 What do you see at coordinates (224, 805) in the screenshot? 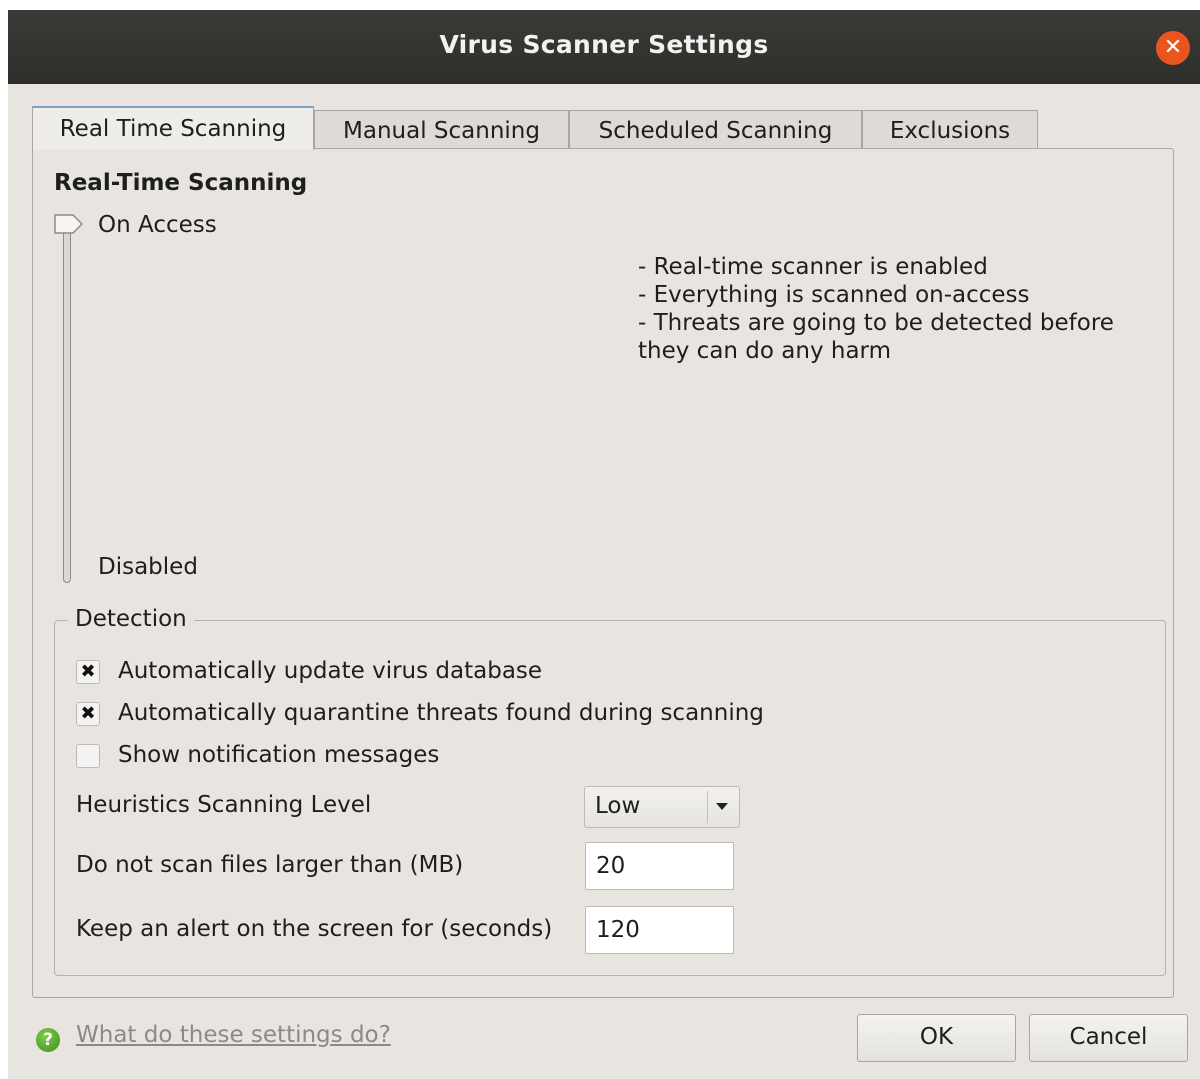
I see `heuristics-label: Heuristics Scanning Level` at bounding box center [224, 805].